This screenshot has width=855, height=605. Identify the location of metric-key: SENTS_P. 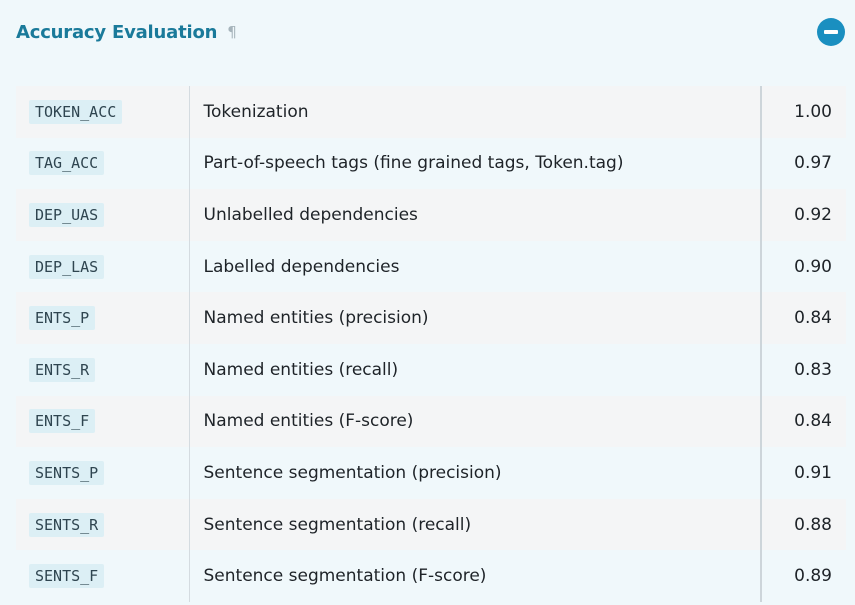
(67, 472).